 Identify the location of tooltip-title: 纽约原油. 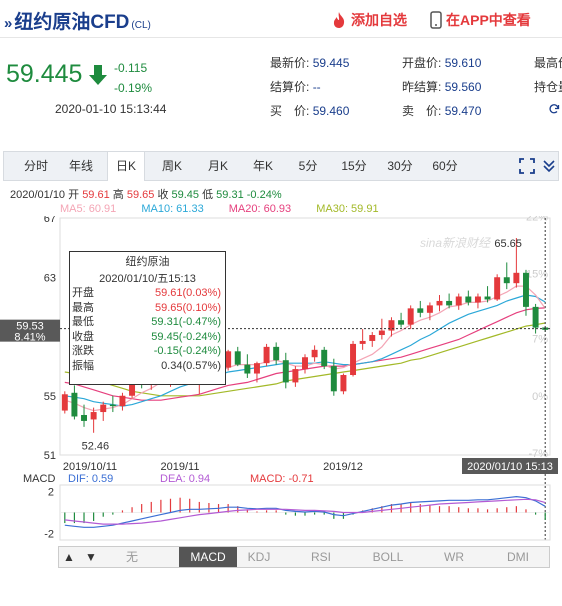
(147, 262).